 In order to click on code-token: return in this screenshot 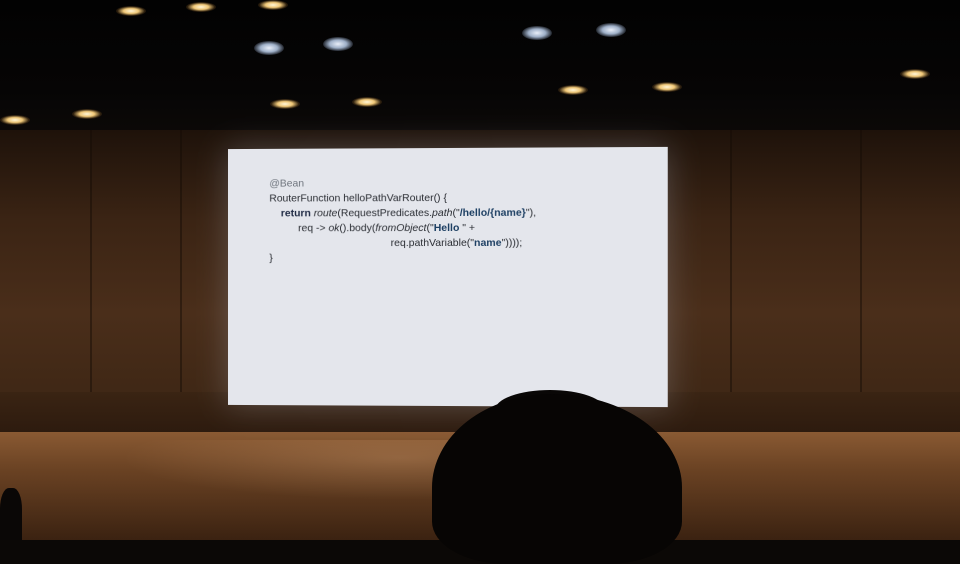, I will do `click(295, 213)`.